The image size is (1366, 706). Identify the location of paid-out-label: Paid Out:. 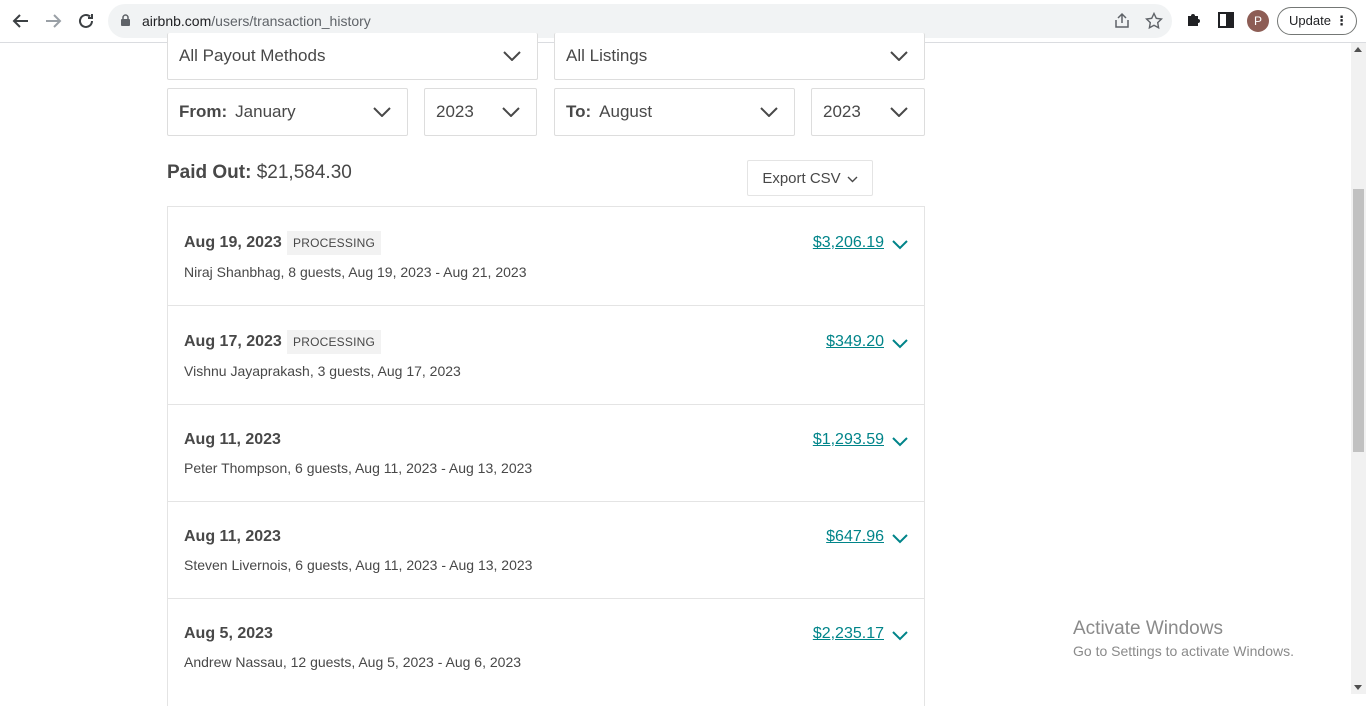
(209, 172).